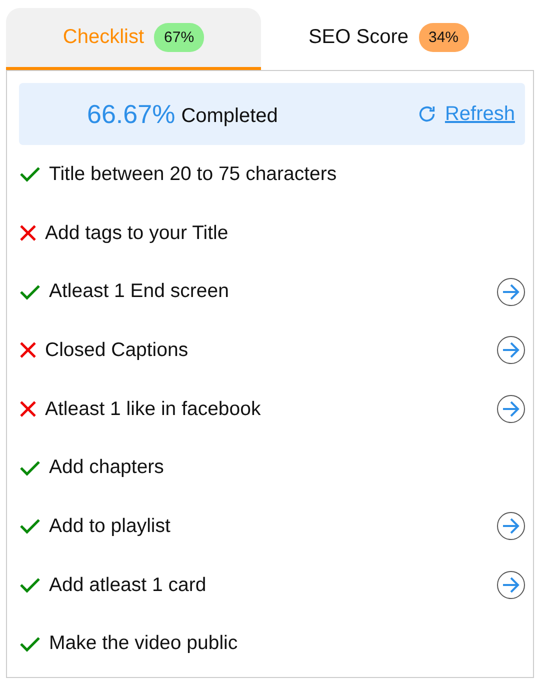 The image size is (541, 692). I want to click on tab: Checklist 67%, so click(133, 39).